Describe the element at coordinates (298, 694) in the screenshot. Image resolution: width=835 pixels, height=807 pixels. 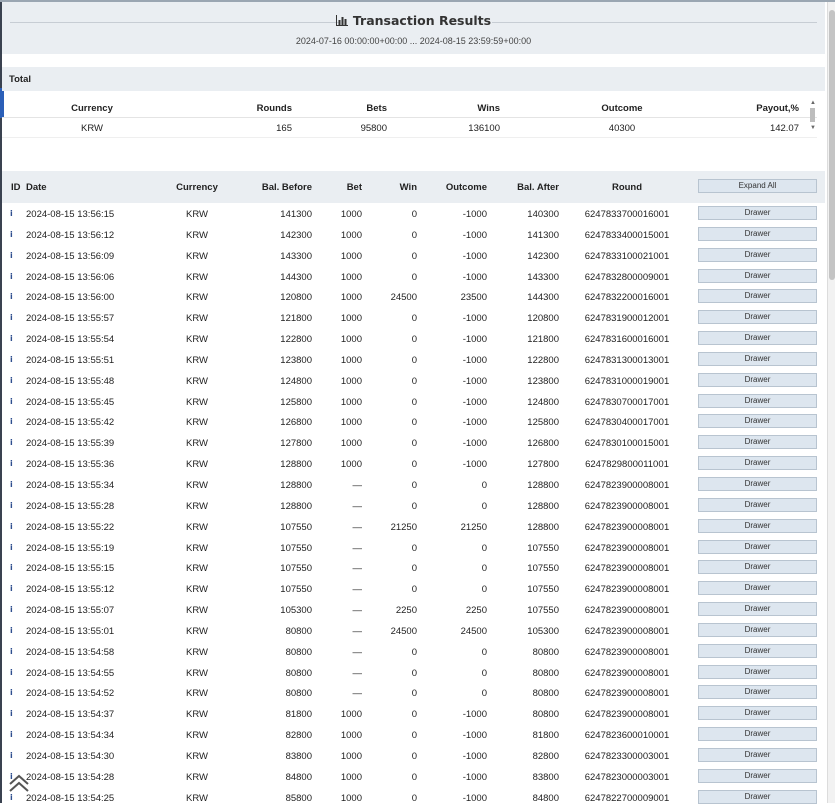
I see `row-bal-before: 80800` at that location.